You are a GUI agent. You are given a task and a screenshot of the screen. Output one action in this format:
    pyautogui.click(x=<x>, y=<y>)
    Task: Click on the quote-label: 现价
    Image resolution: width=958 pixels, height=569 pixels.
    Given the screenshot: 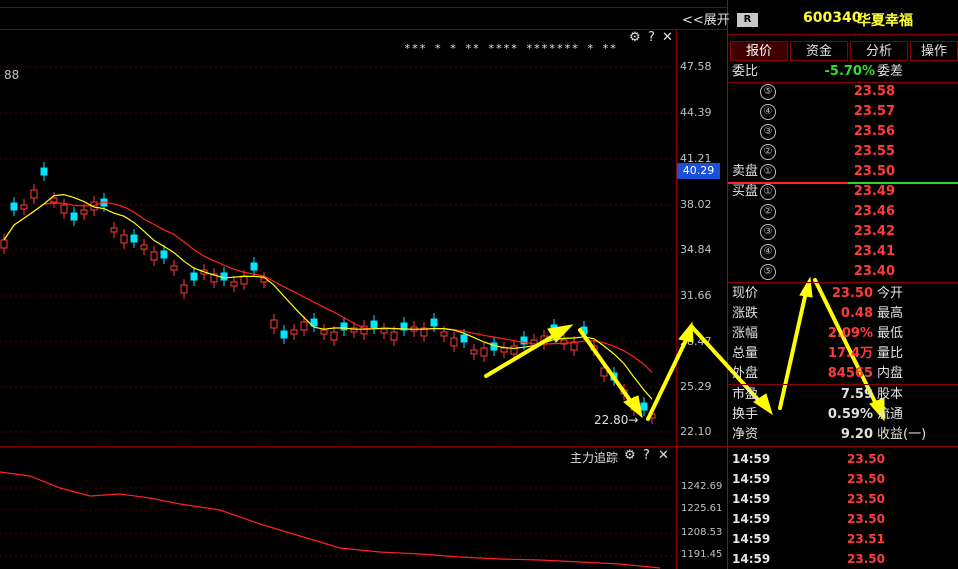 What is the action you would take?
    pyautogui.click(x=745, y=293)
    